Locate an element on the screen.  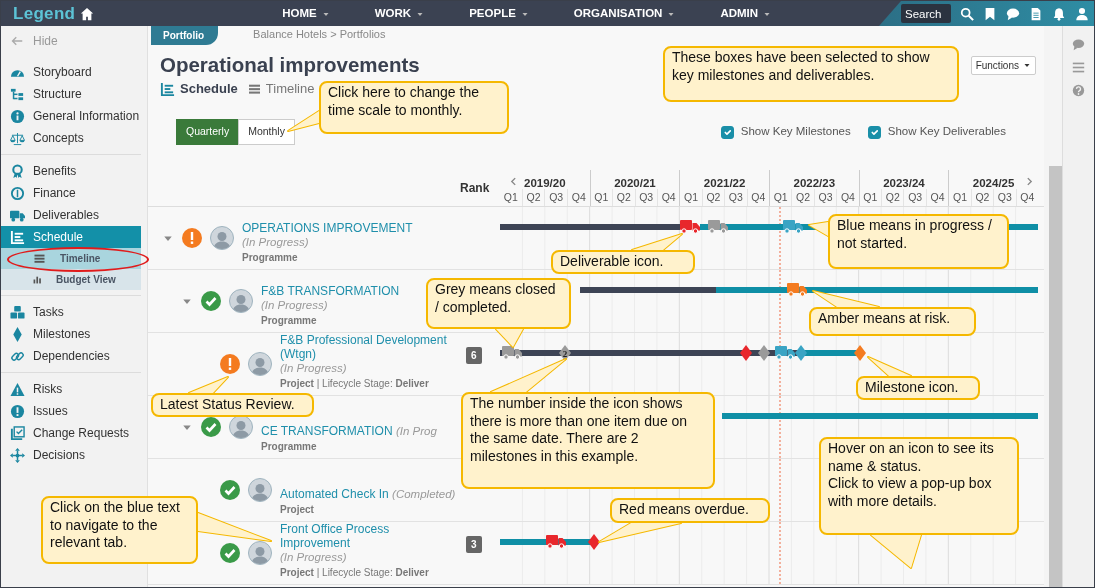
view-tab: Timeline is located at coordinates (281, 89).